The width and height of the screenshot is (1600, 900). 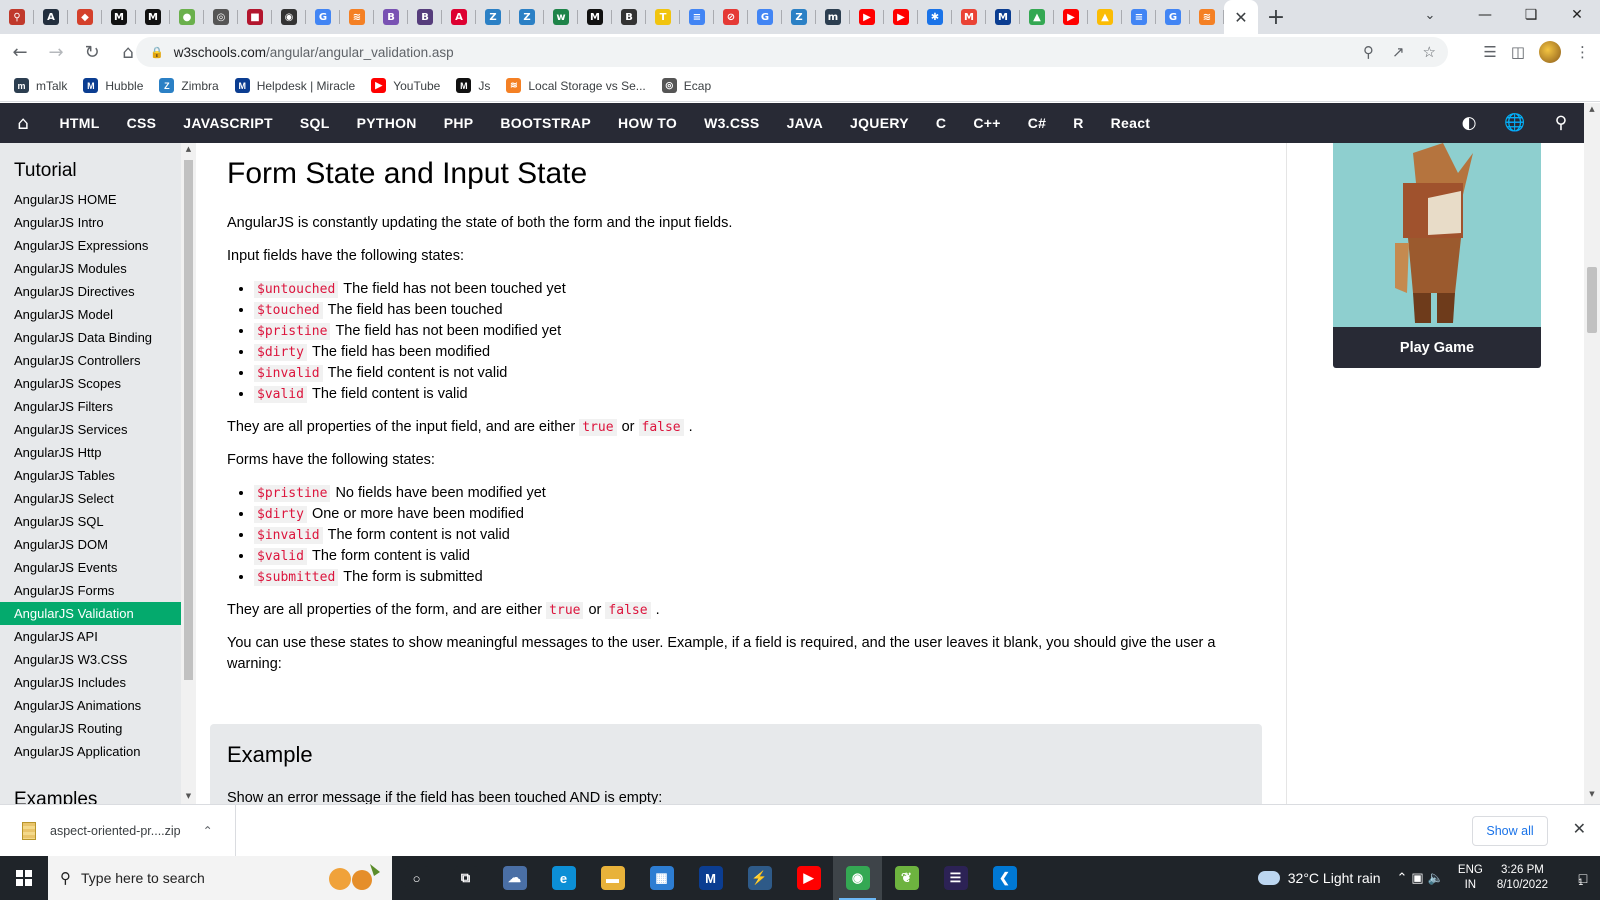 What do you see at coordinates (255, 17) in the screenshot?
I see `browser-tab: ■` at bounding box center [255, 17].